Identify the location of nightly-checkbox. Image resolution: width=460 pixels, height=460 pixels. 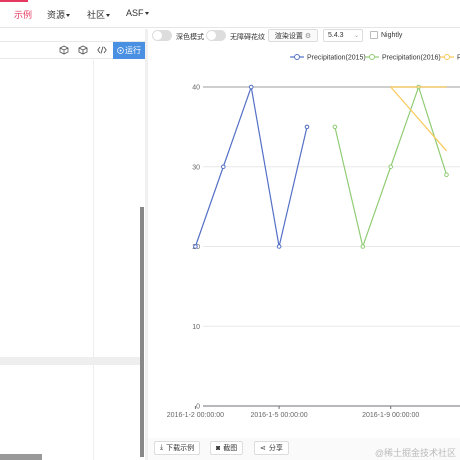
(374, 35).